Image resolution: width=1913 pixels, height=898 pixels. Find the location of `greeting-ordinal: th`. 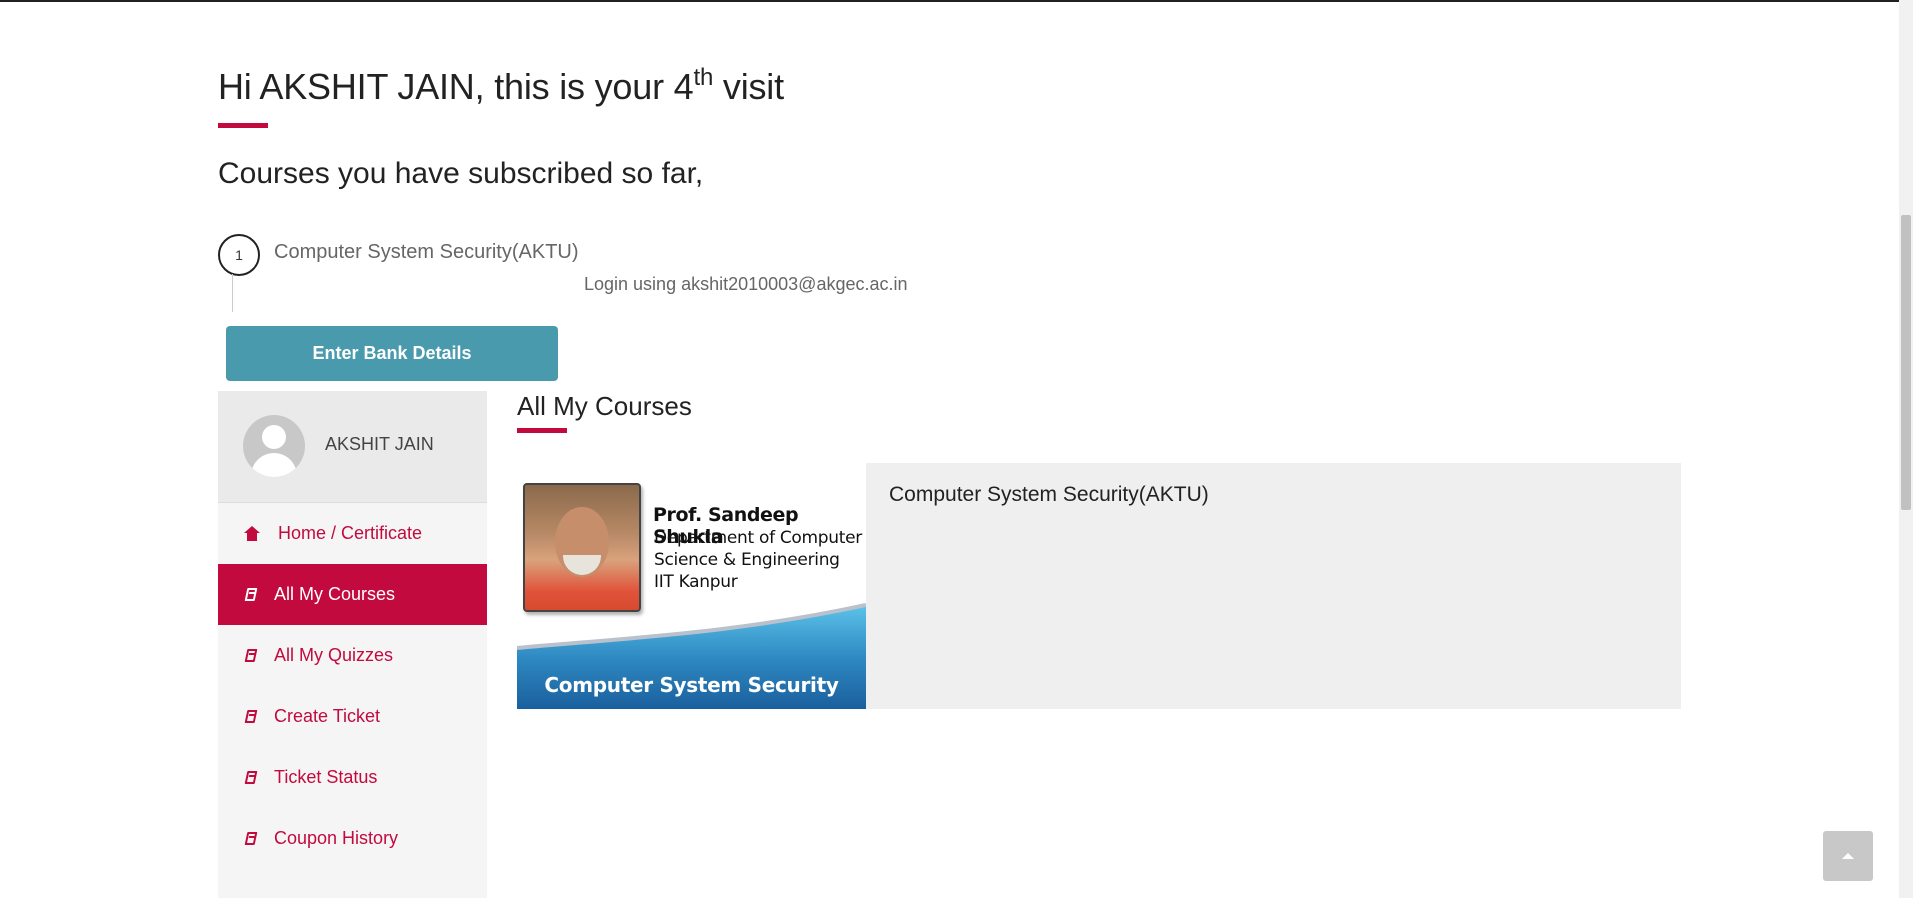

greeting-ordinal: th is located at coordinates (703, 77).